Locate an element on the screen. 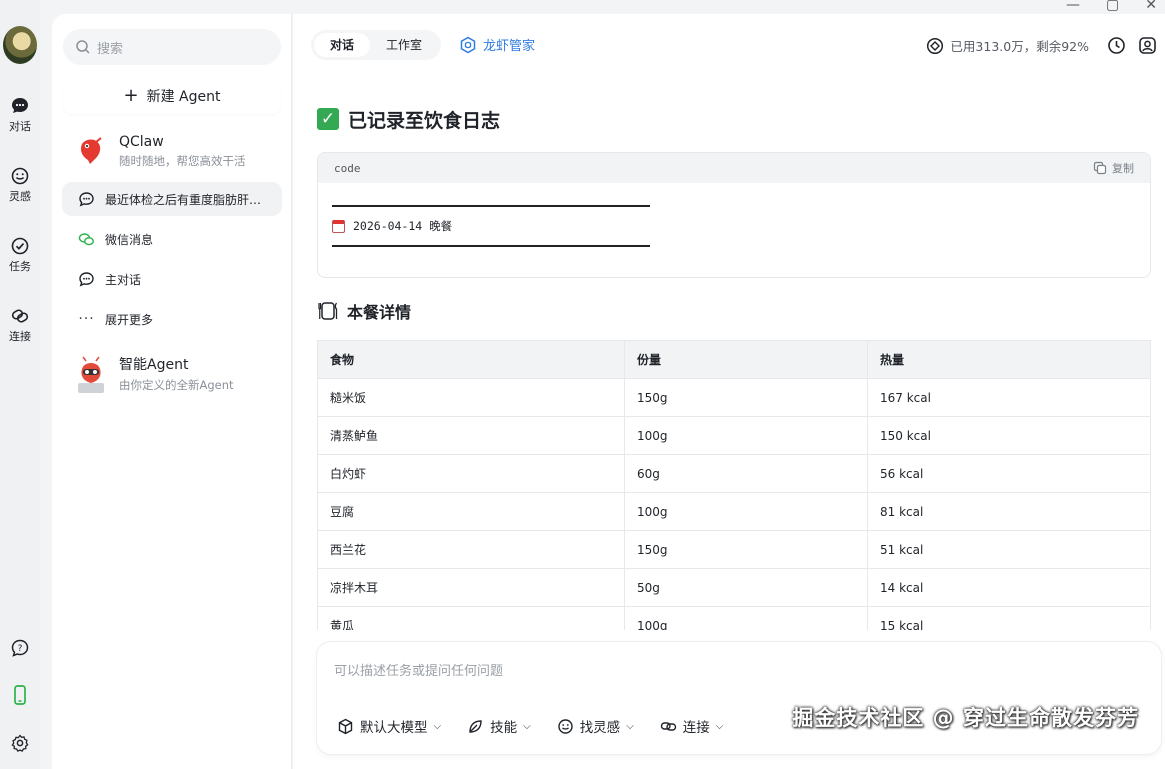 The image size is (1165, 769). connect-select: 连接 ⌵ is located at coordinates (692, 726).